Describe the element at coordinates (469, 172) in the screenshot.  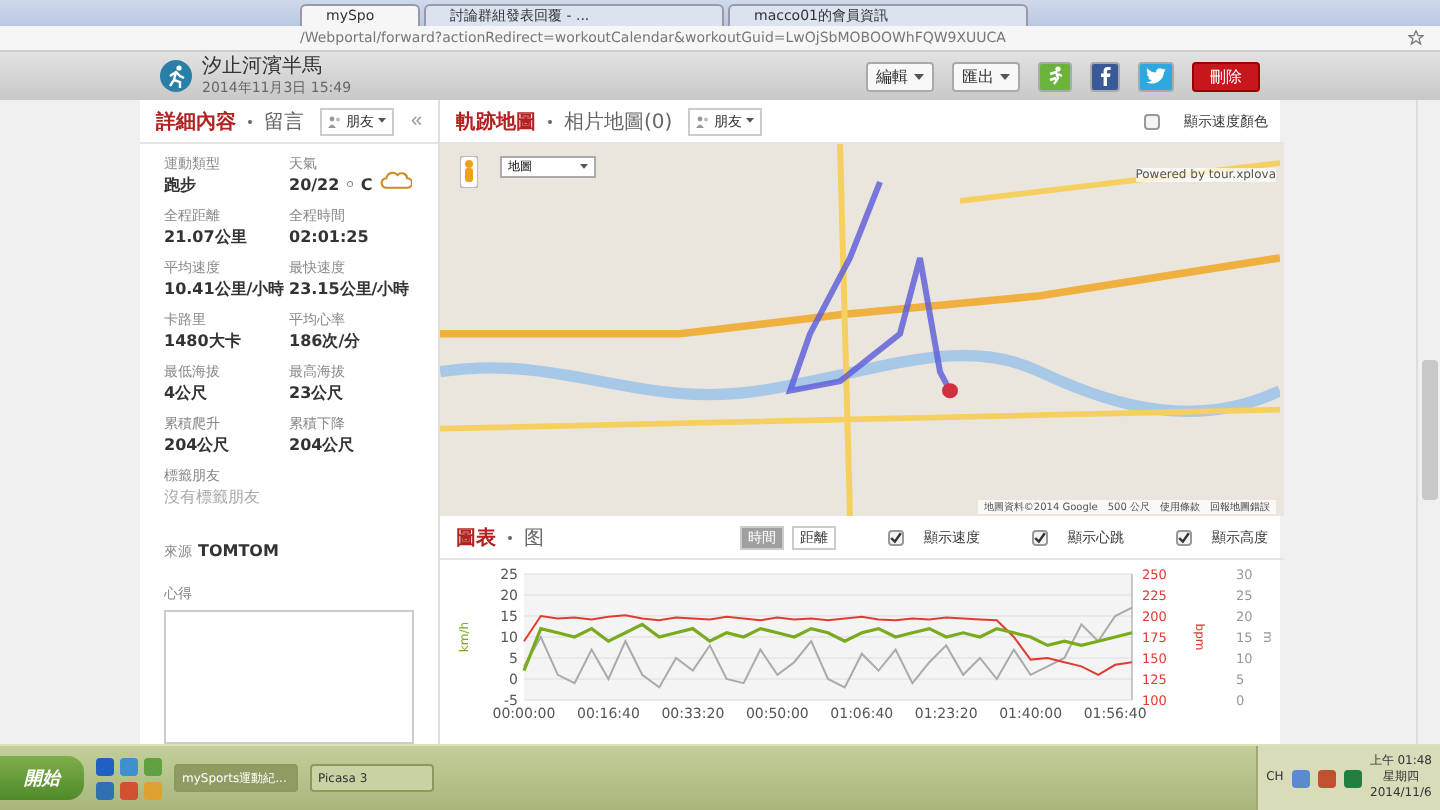
I see `pegman-icon` at that location.